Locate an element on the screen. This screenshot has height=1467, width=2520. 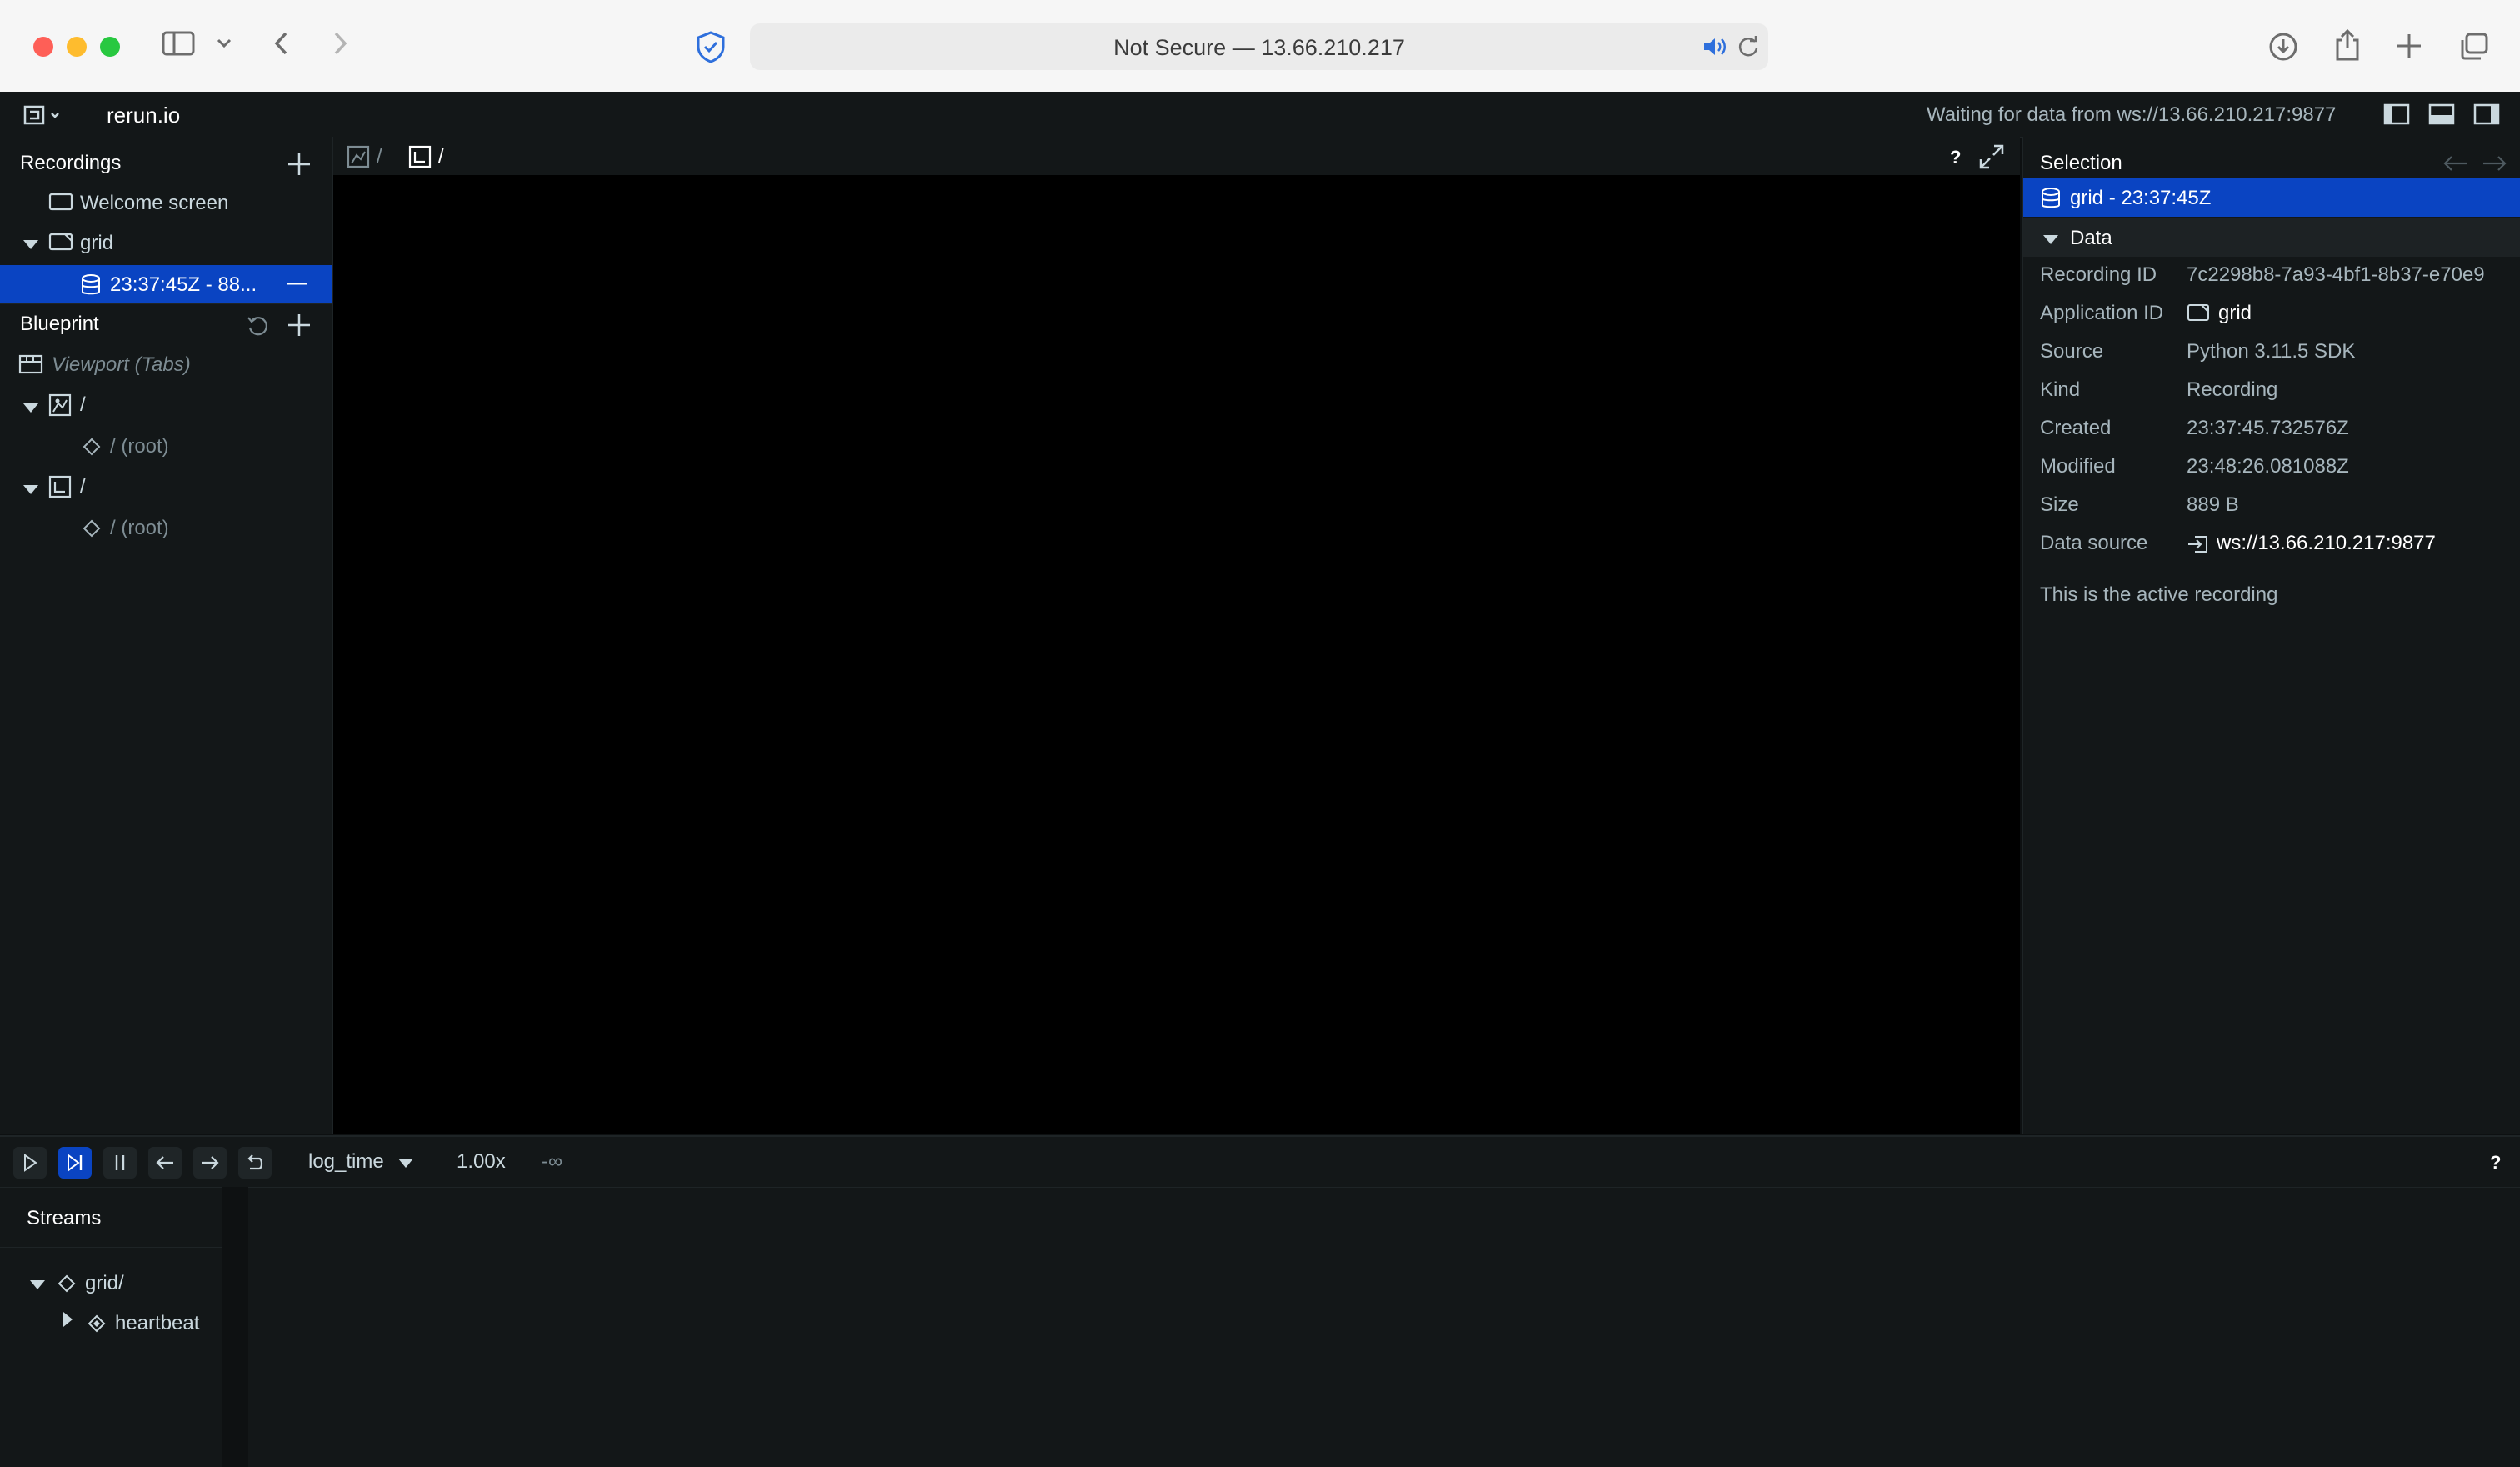
source-key: Source is located at coordinates (2072, 351).